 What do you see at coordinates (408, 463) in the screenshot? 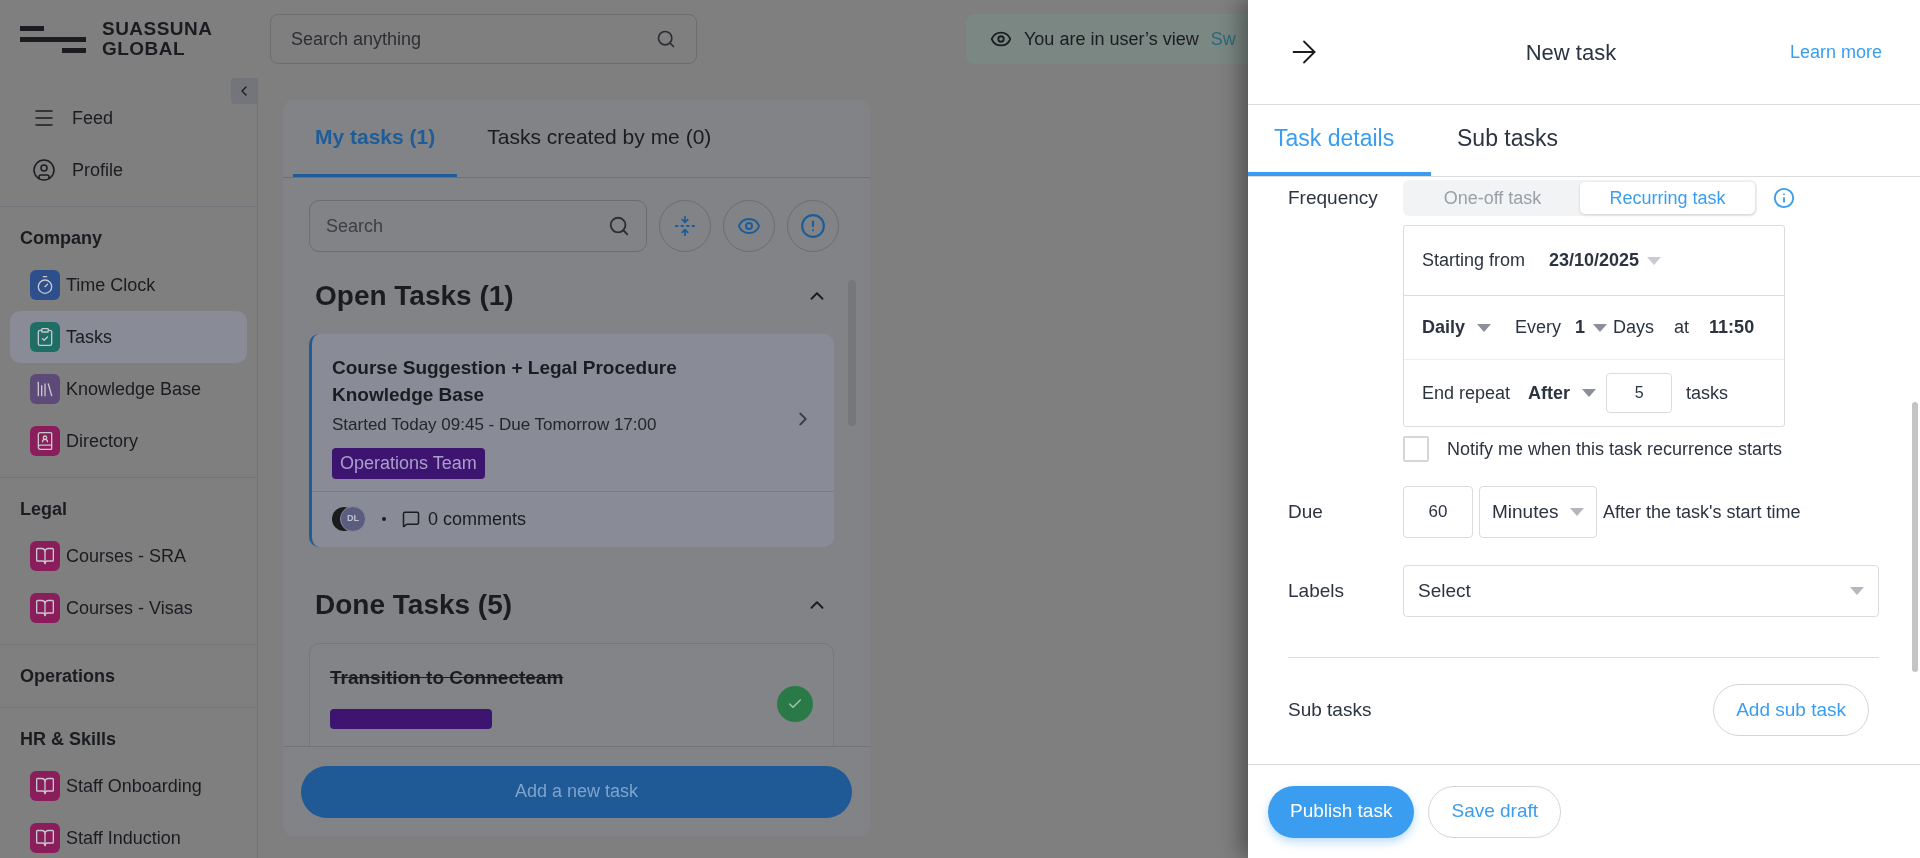
I see `team-tag: Operations Team` at bounding box center [408, 463].